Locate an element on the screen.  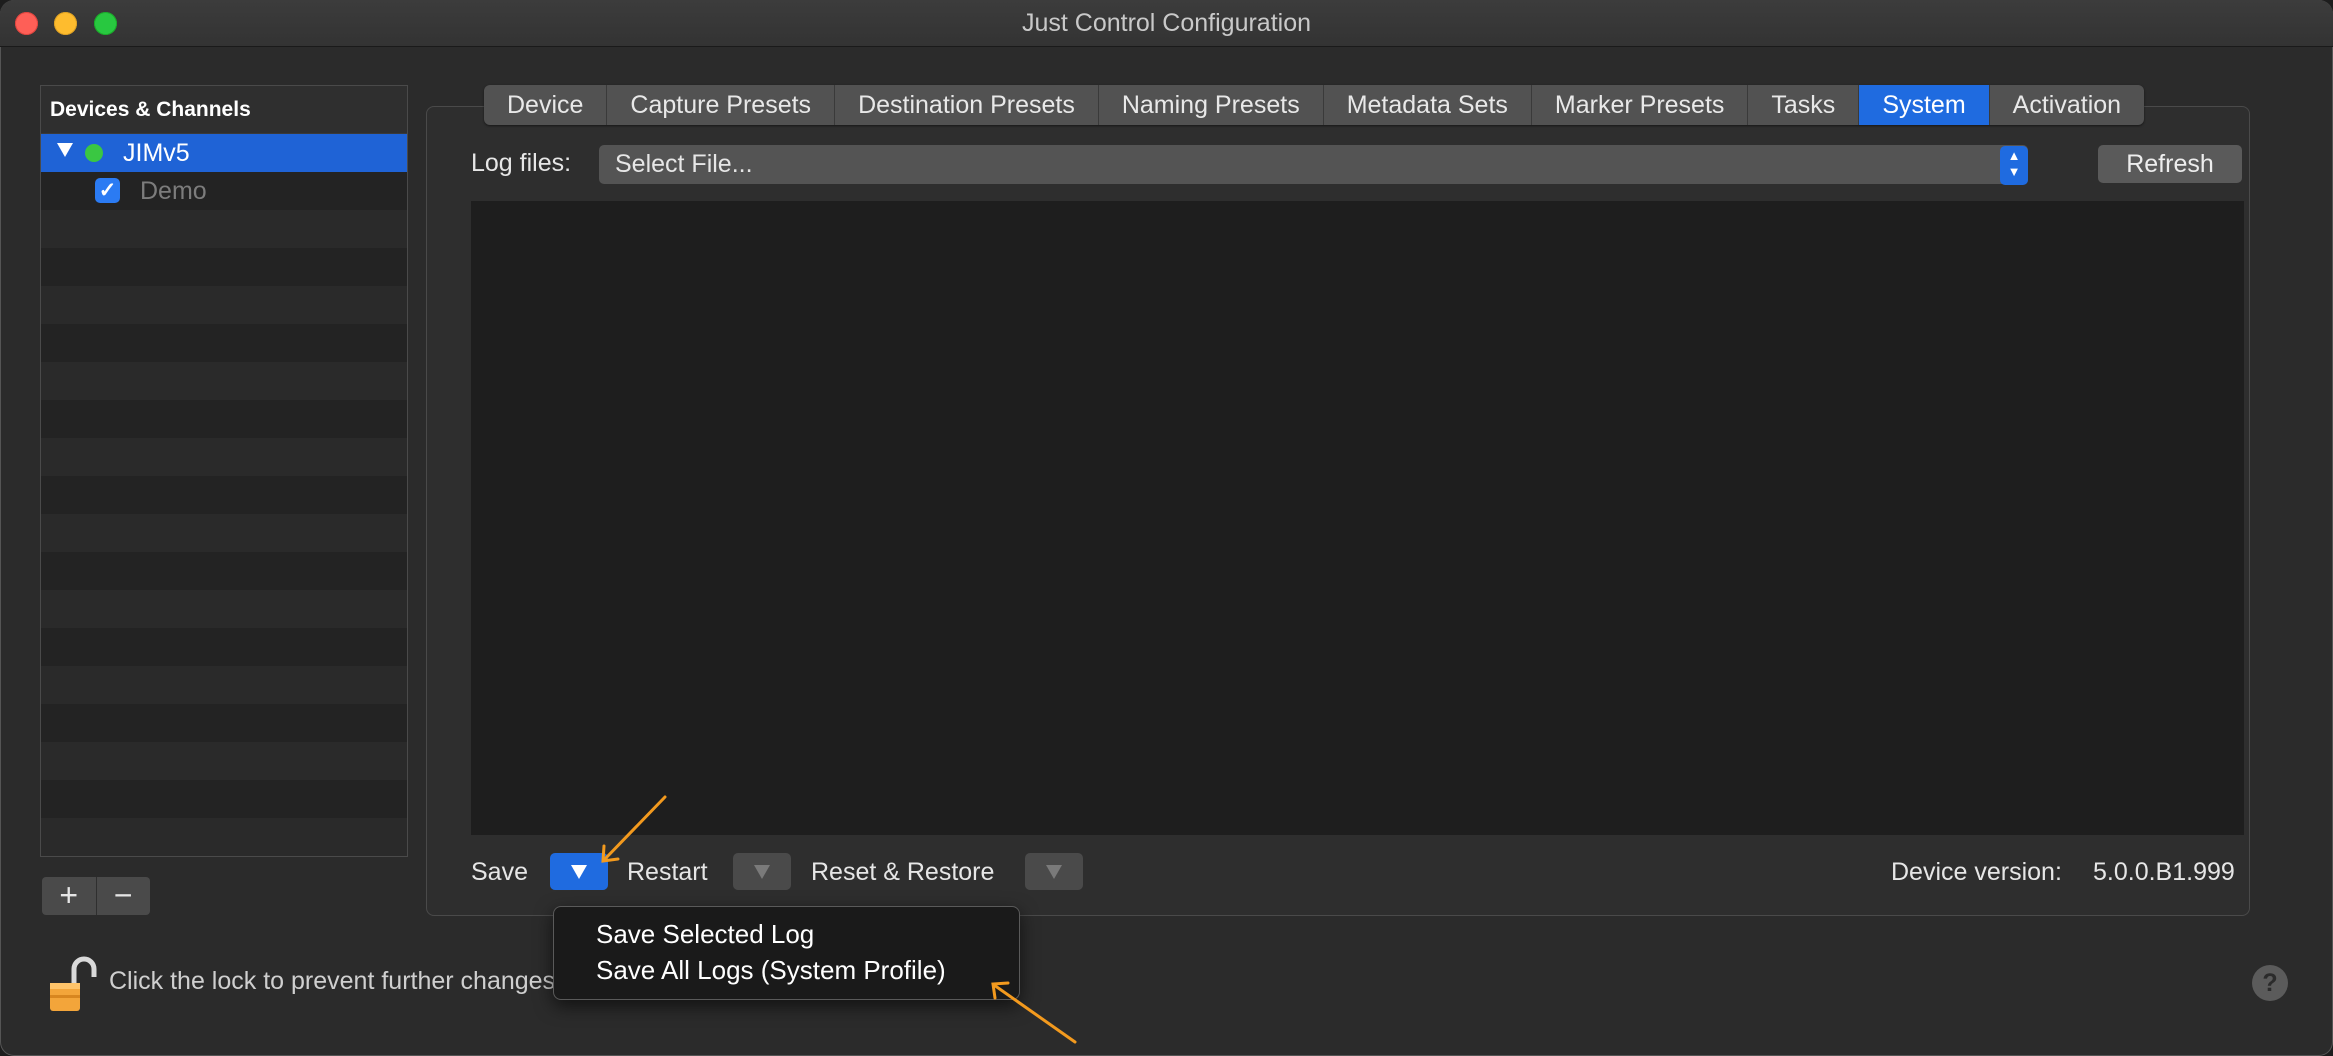
annotation-arrow-save-all is located at coordinates (1034, 1013).